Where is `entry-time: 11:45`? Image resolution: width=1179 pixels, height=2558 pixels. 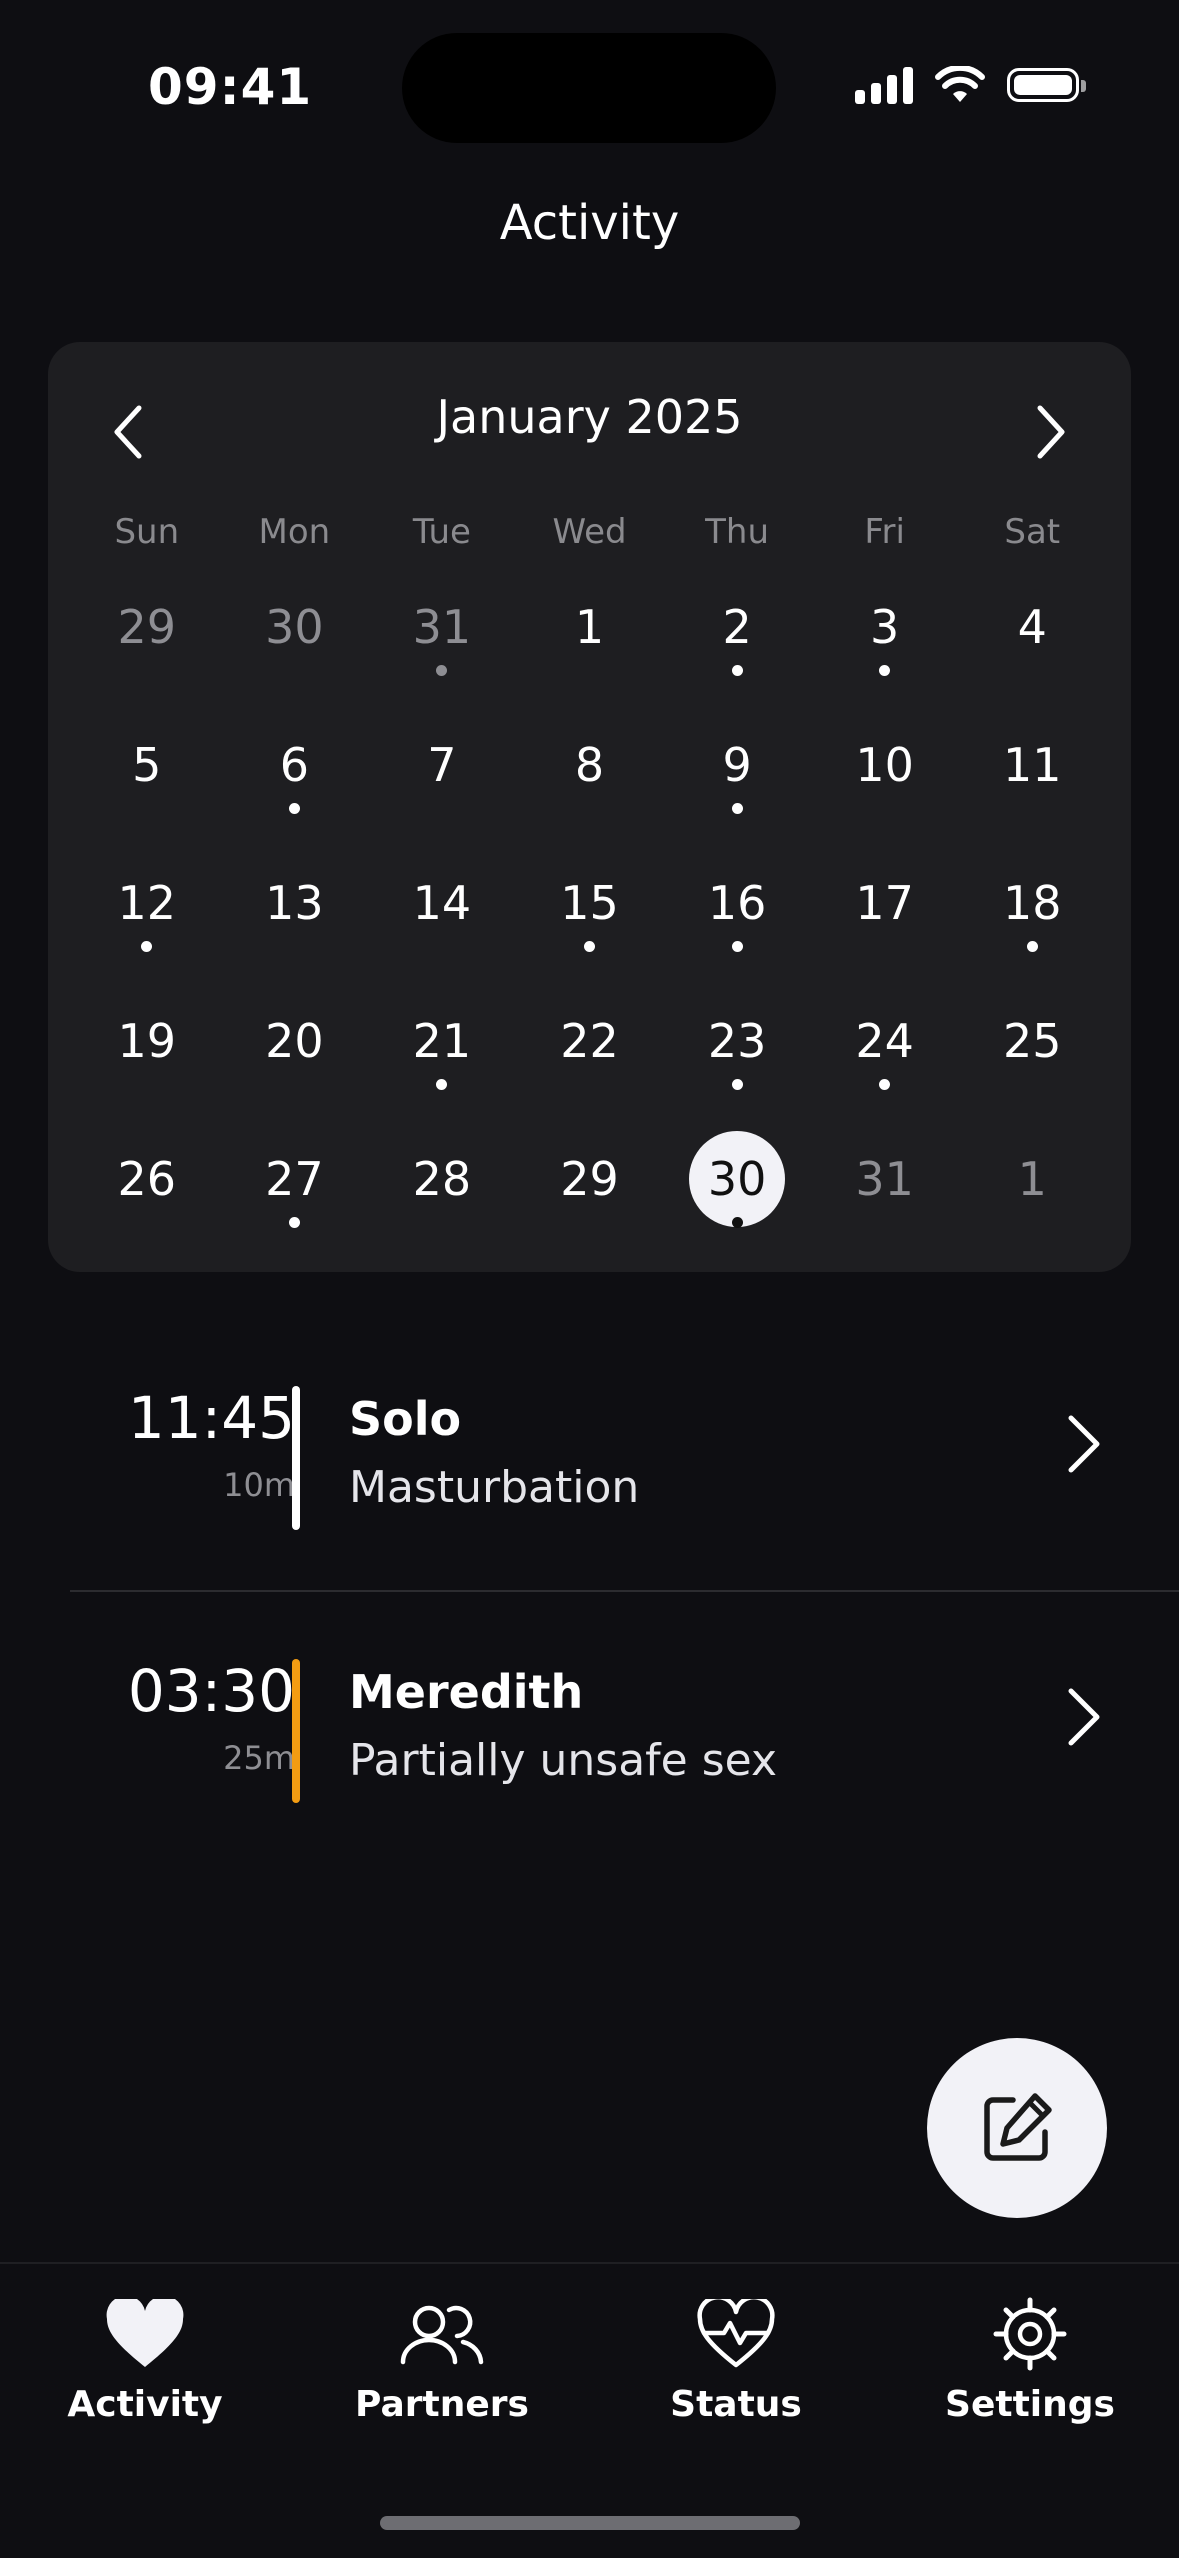 entry-time: 11:45 is located at coordinates (211, 1418).